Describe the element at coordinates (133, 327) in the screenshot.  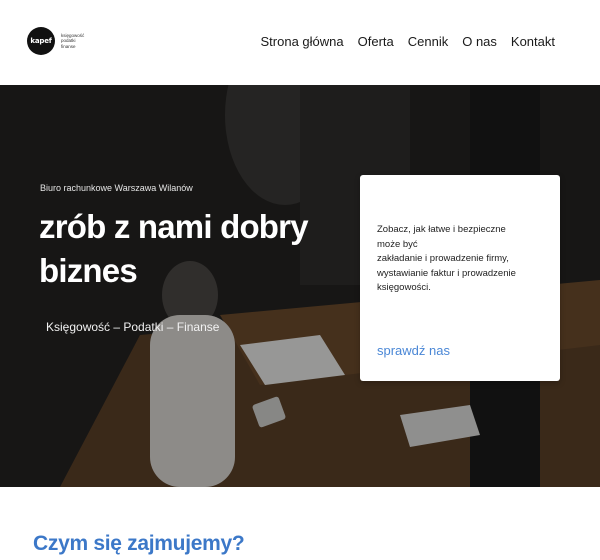
I see `hero-tagline: Księgowość – Podatki – Finanse` at that location.